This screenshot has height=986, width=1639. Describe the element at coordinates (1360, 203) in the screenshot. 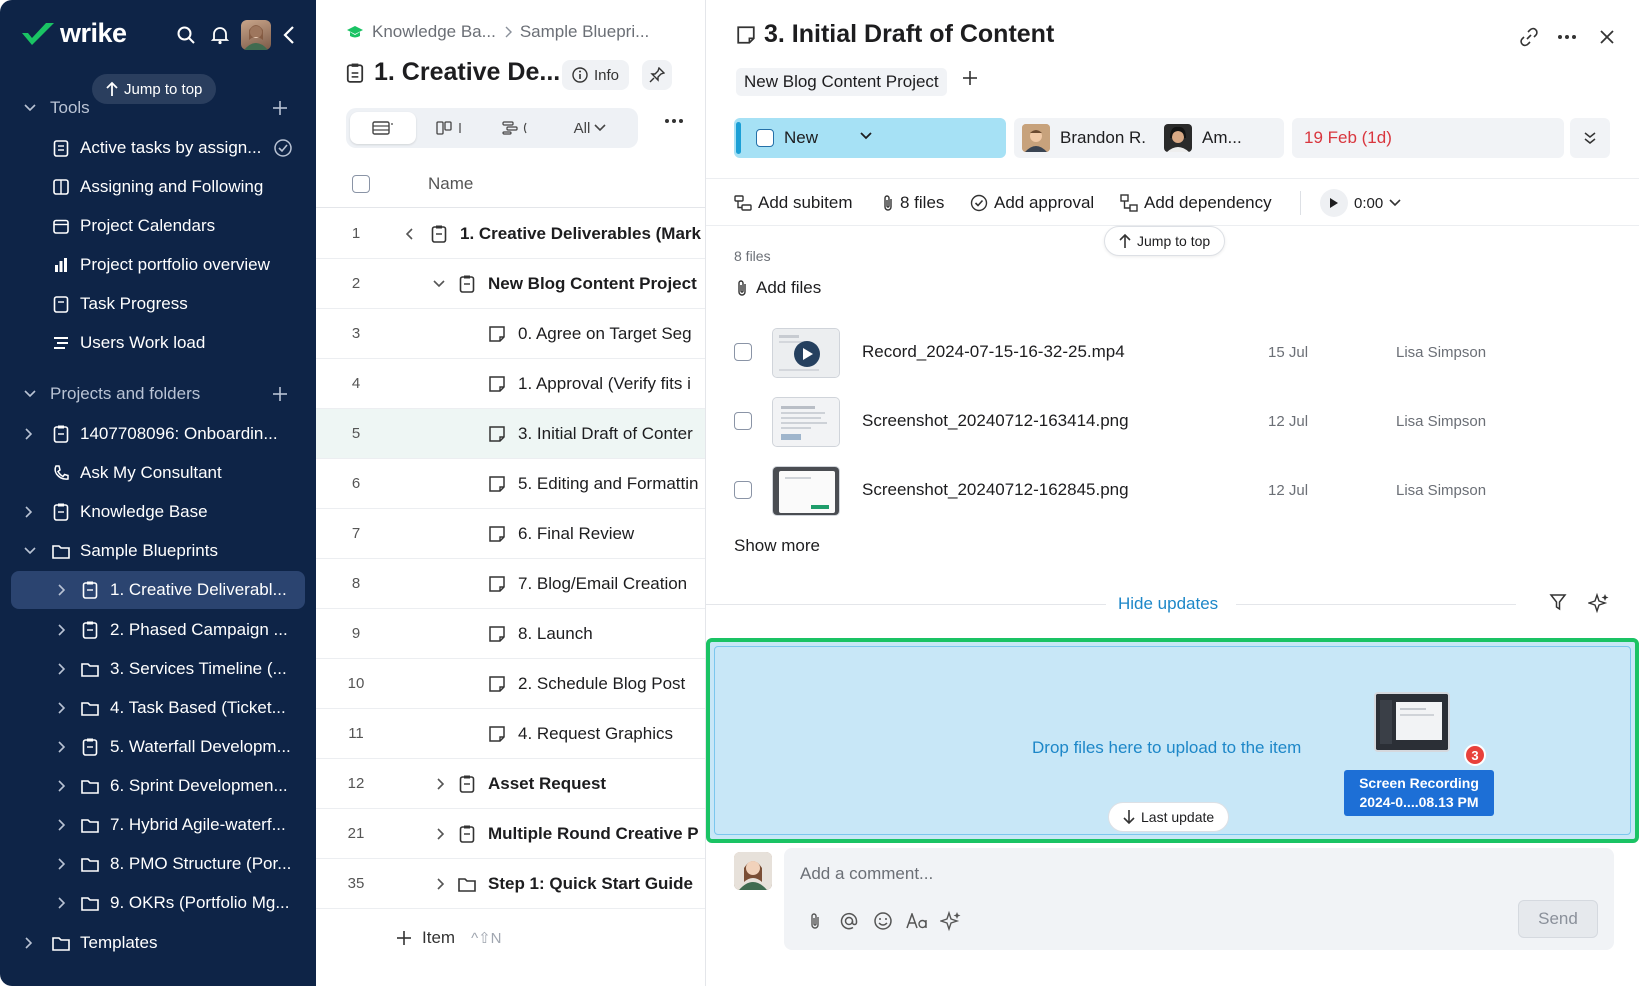

I see `timer-control: 0:00` at that location.